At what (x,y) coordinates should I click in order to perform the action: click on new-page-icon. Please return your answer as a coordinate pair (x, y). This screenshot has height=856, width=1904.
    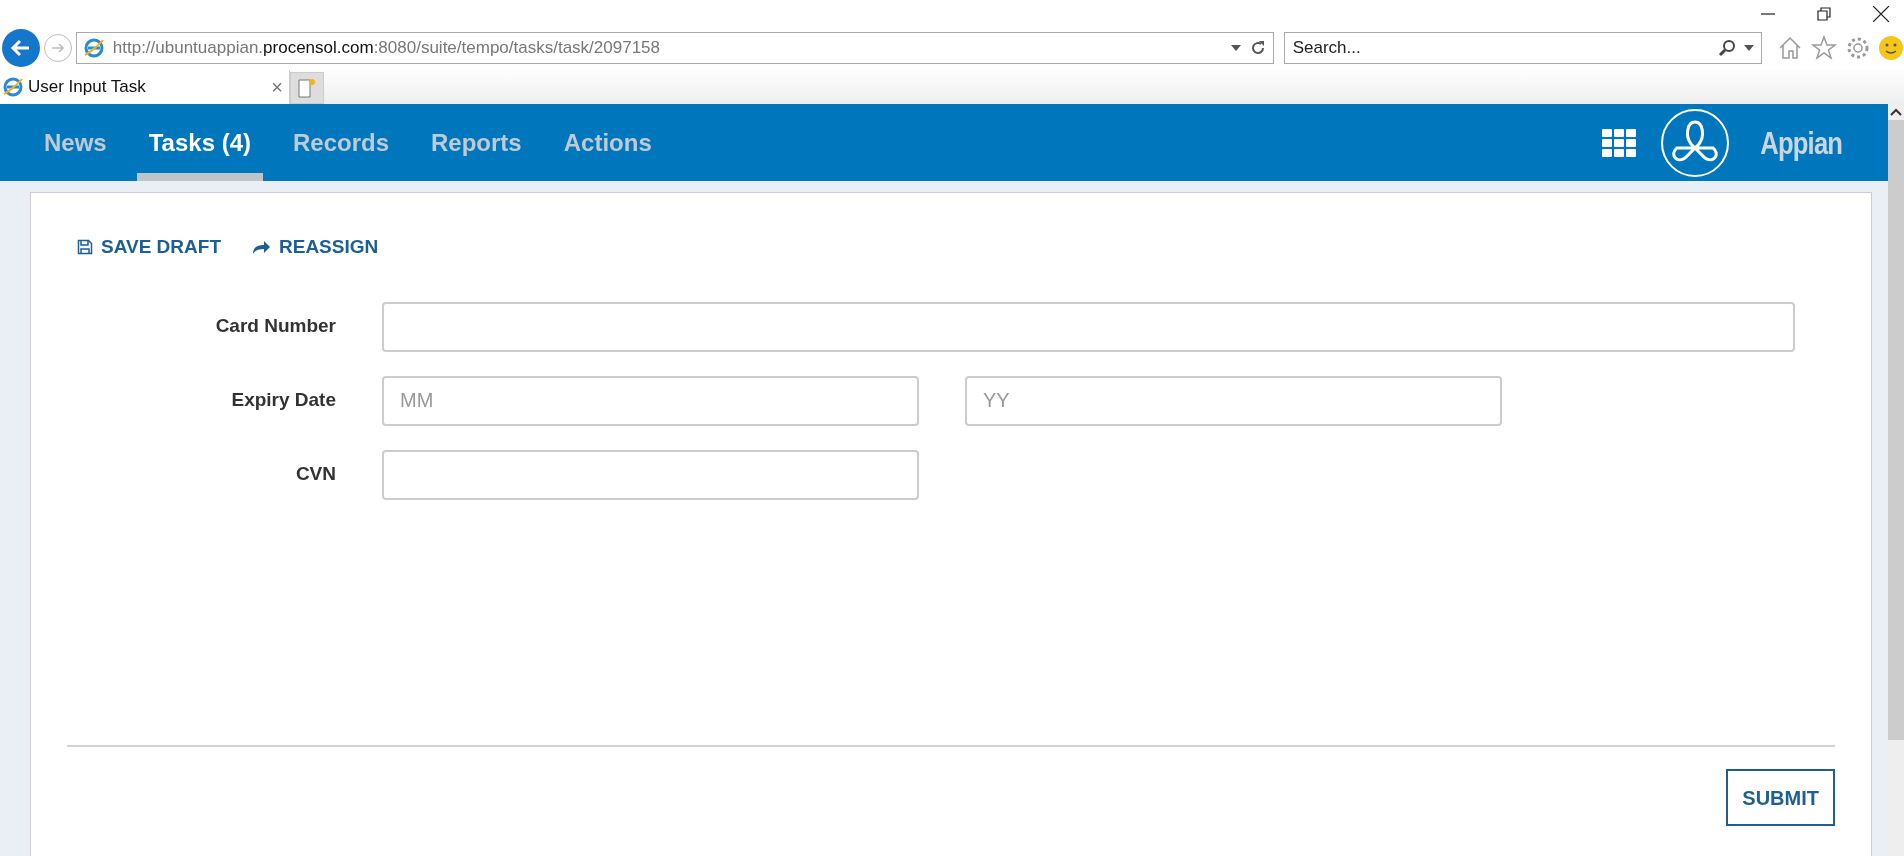
    Looking at the image, I should click on (307, 88).